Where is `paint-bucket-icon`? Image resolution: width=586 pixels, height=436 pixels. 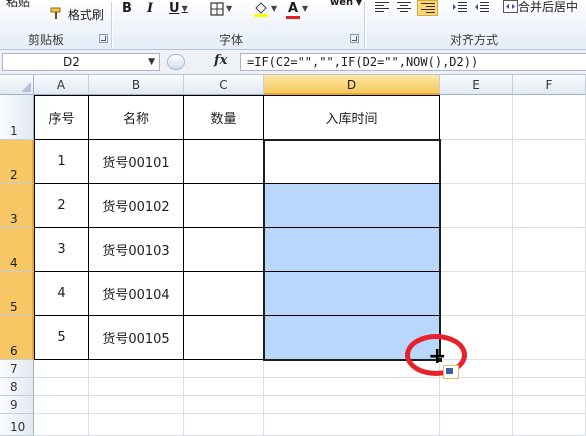 paint-bucket-icon is located at coordinates (261, 9).